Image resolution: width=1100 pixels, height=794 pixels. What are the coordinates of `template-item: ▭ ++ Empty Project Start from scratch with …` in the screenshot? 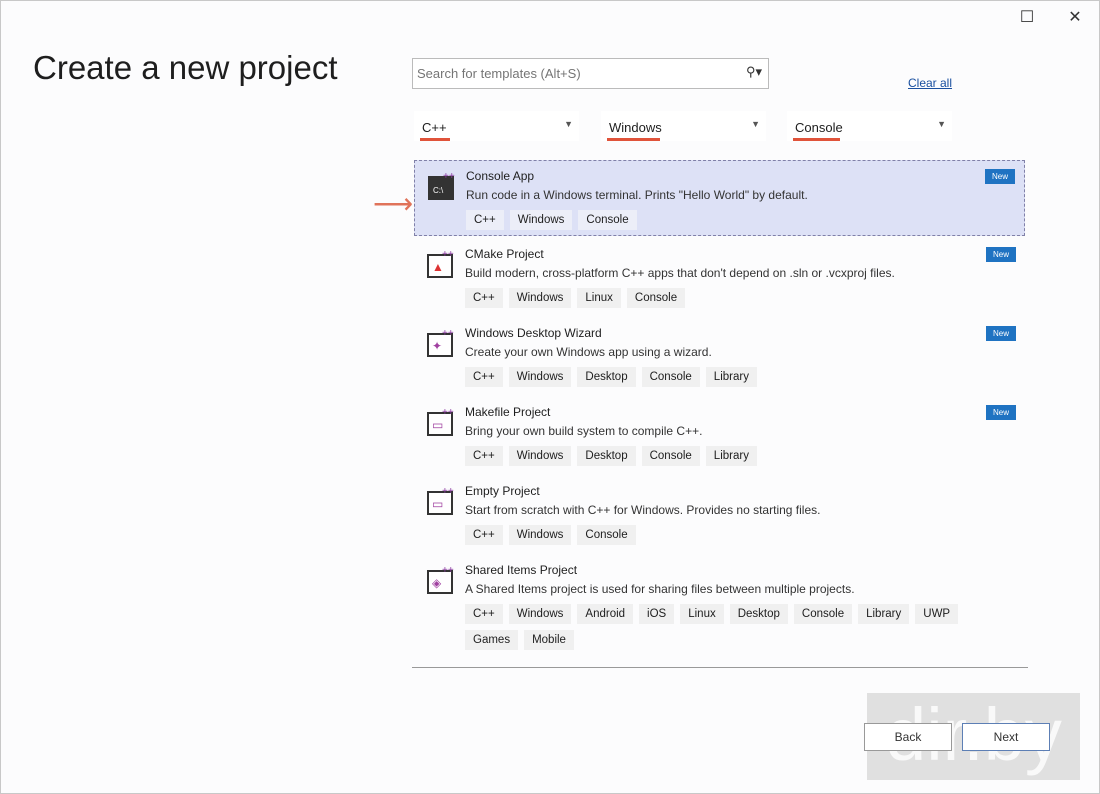 It's located at (719, 514).